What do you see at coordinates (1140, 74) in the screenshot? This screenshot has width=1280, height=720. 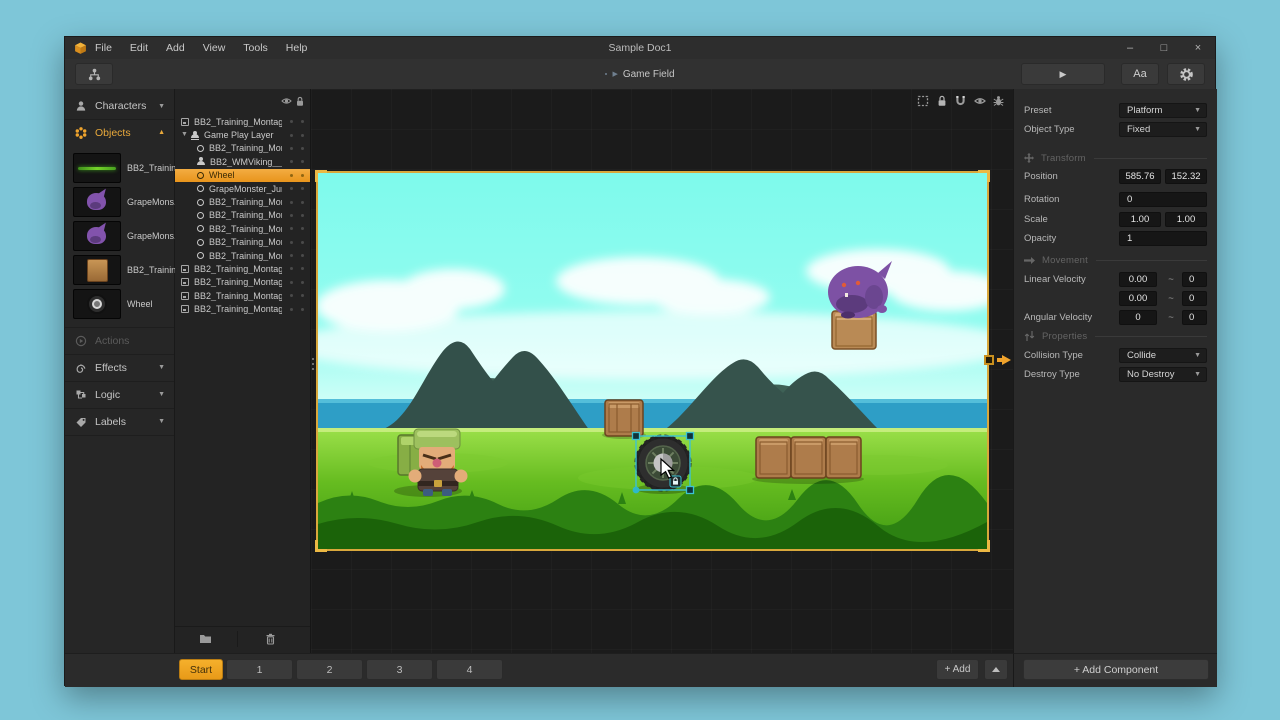 I see `font-settings-button: Aa` at bounding box center [1140, 74].